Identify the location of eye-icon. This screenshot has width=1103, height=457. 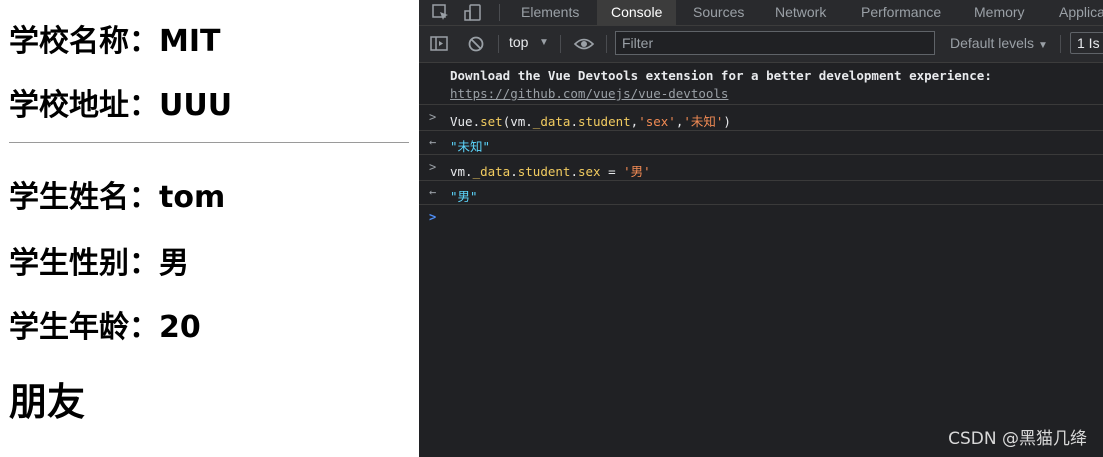
(584, 46).